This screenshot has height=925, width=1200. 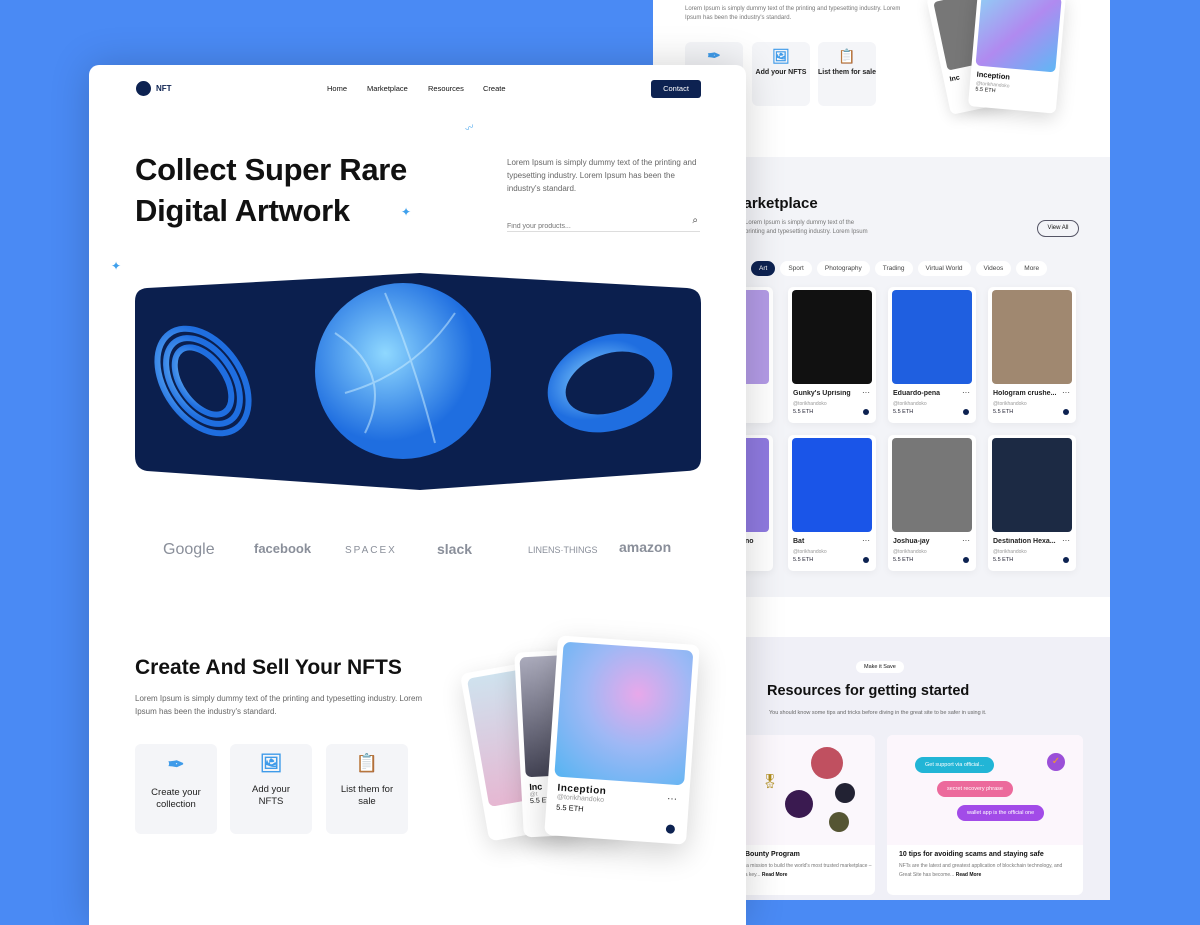 I want to click on chip-virtual-world: Virtual World, so click(x=944, y=268).